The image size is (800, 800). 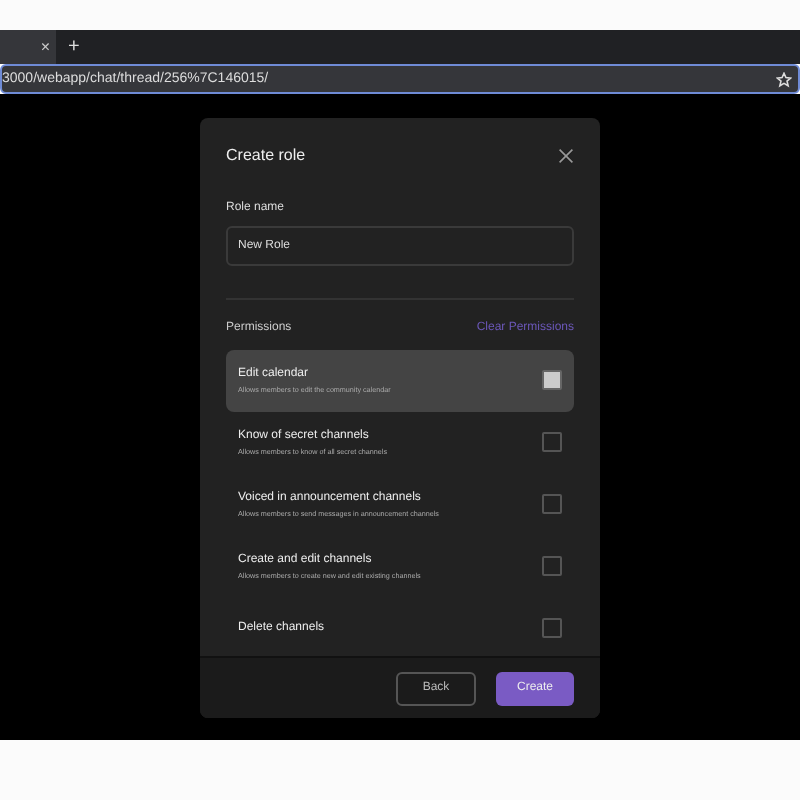 What do you see at coordinates (74, 47) in the screenshot?
I see `new-tab-button: +` at bounding box center [74, 47].